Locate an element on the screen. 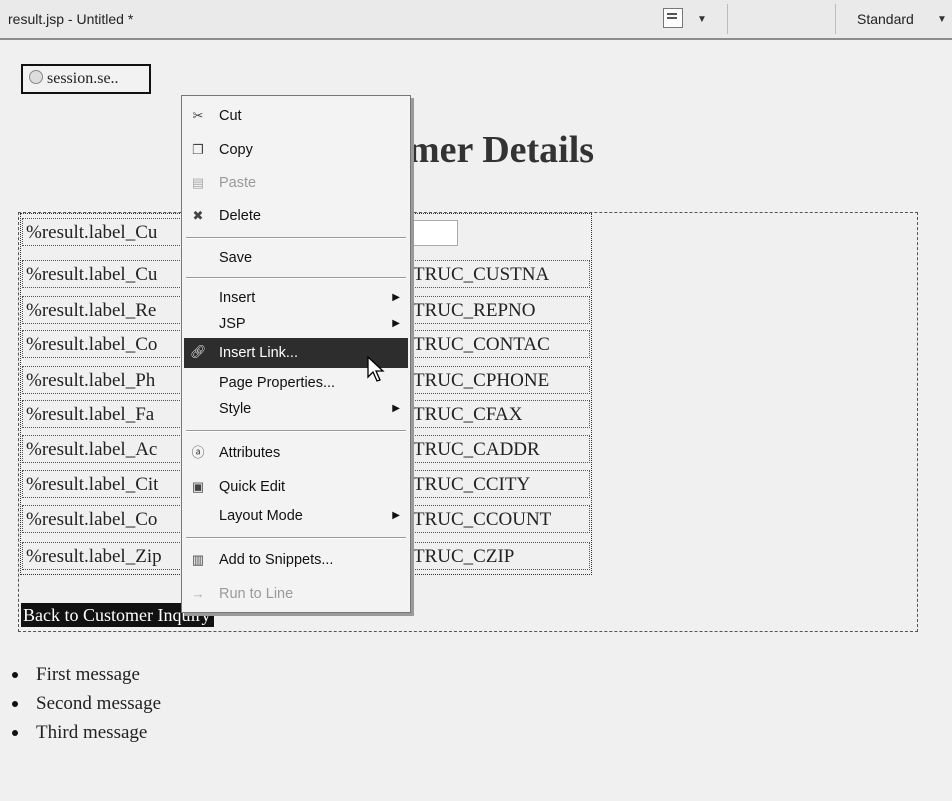  session-tag: session.se.. is located at coordinates (86, 79).